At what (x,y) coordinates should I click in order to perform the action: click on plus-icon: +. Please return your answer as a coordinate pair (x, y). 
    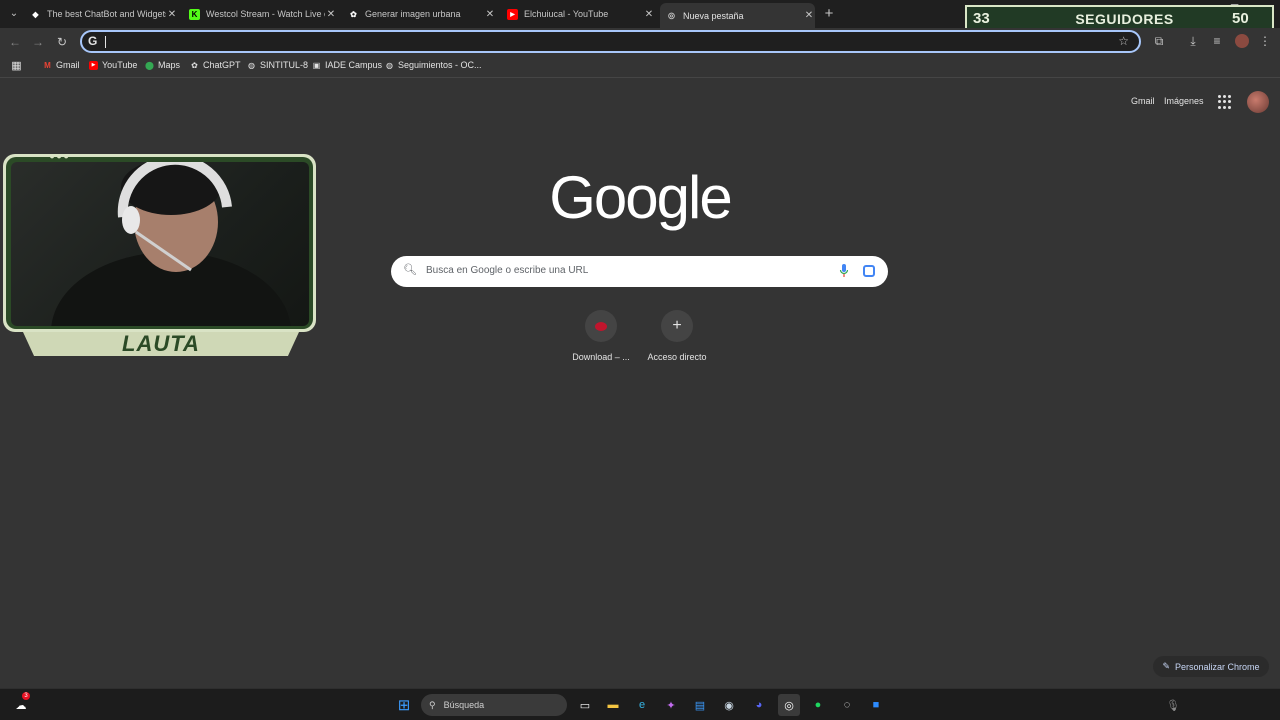
    Looking at the image, I should click on (677, 326).